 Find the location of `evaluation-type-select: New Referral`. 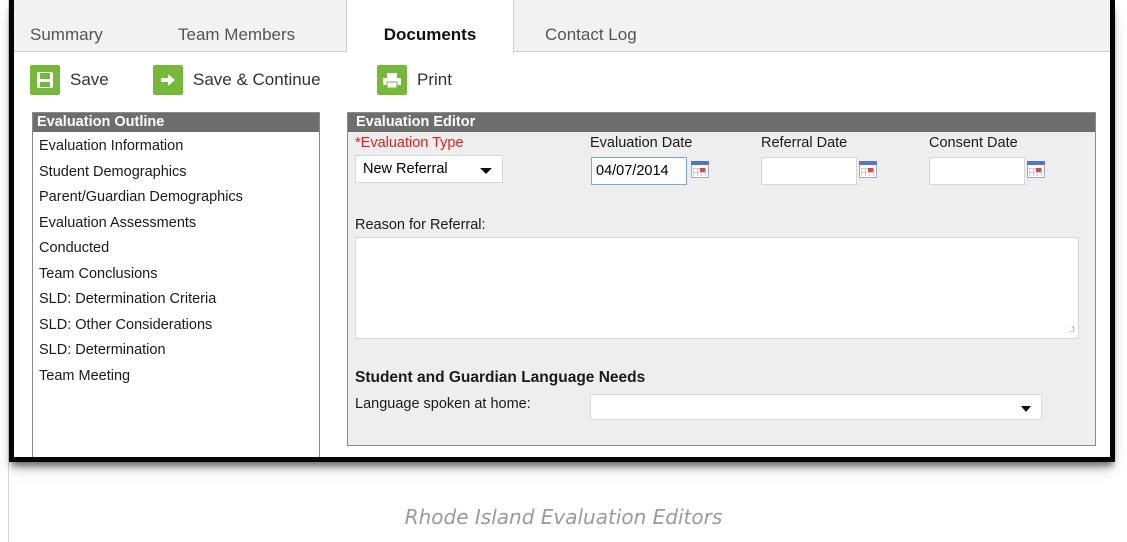

evaluation-type-select: New Referral is located at coordinates (429, 169).